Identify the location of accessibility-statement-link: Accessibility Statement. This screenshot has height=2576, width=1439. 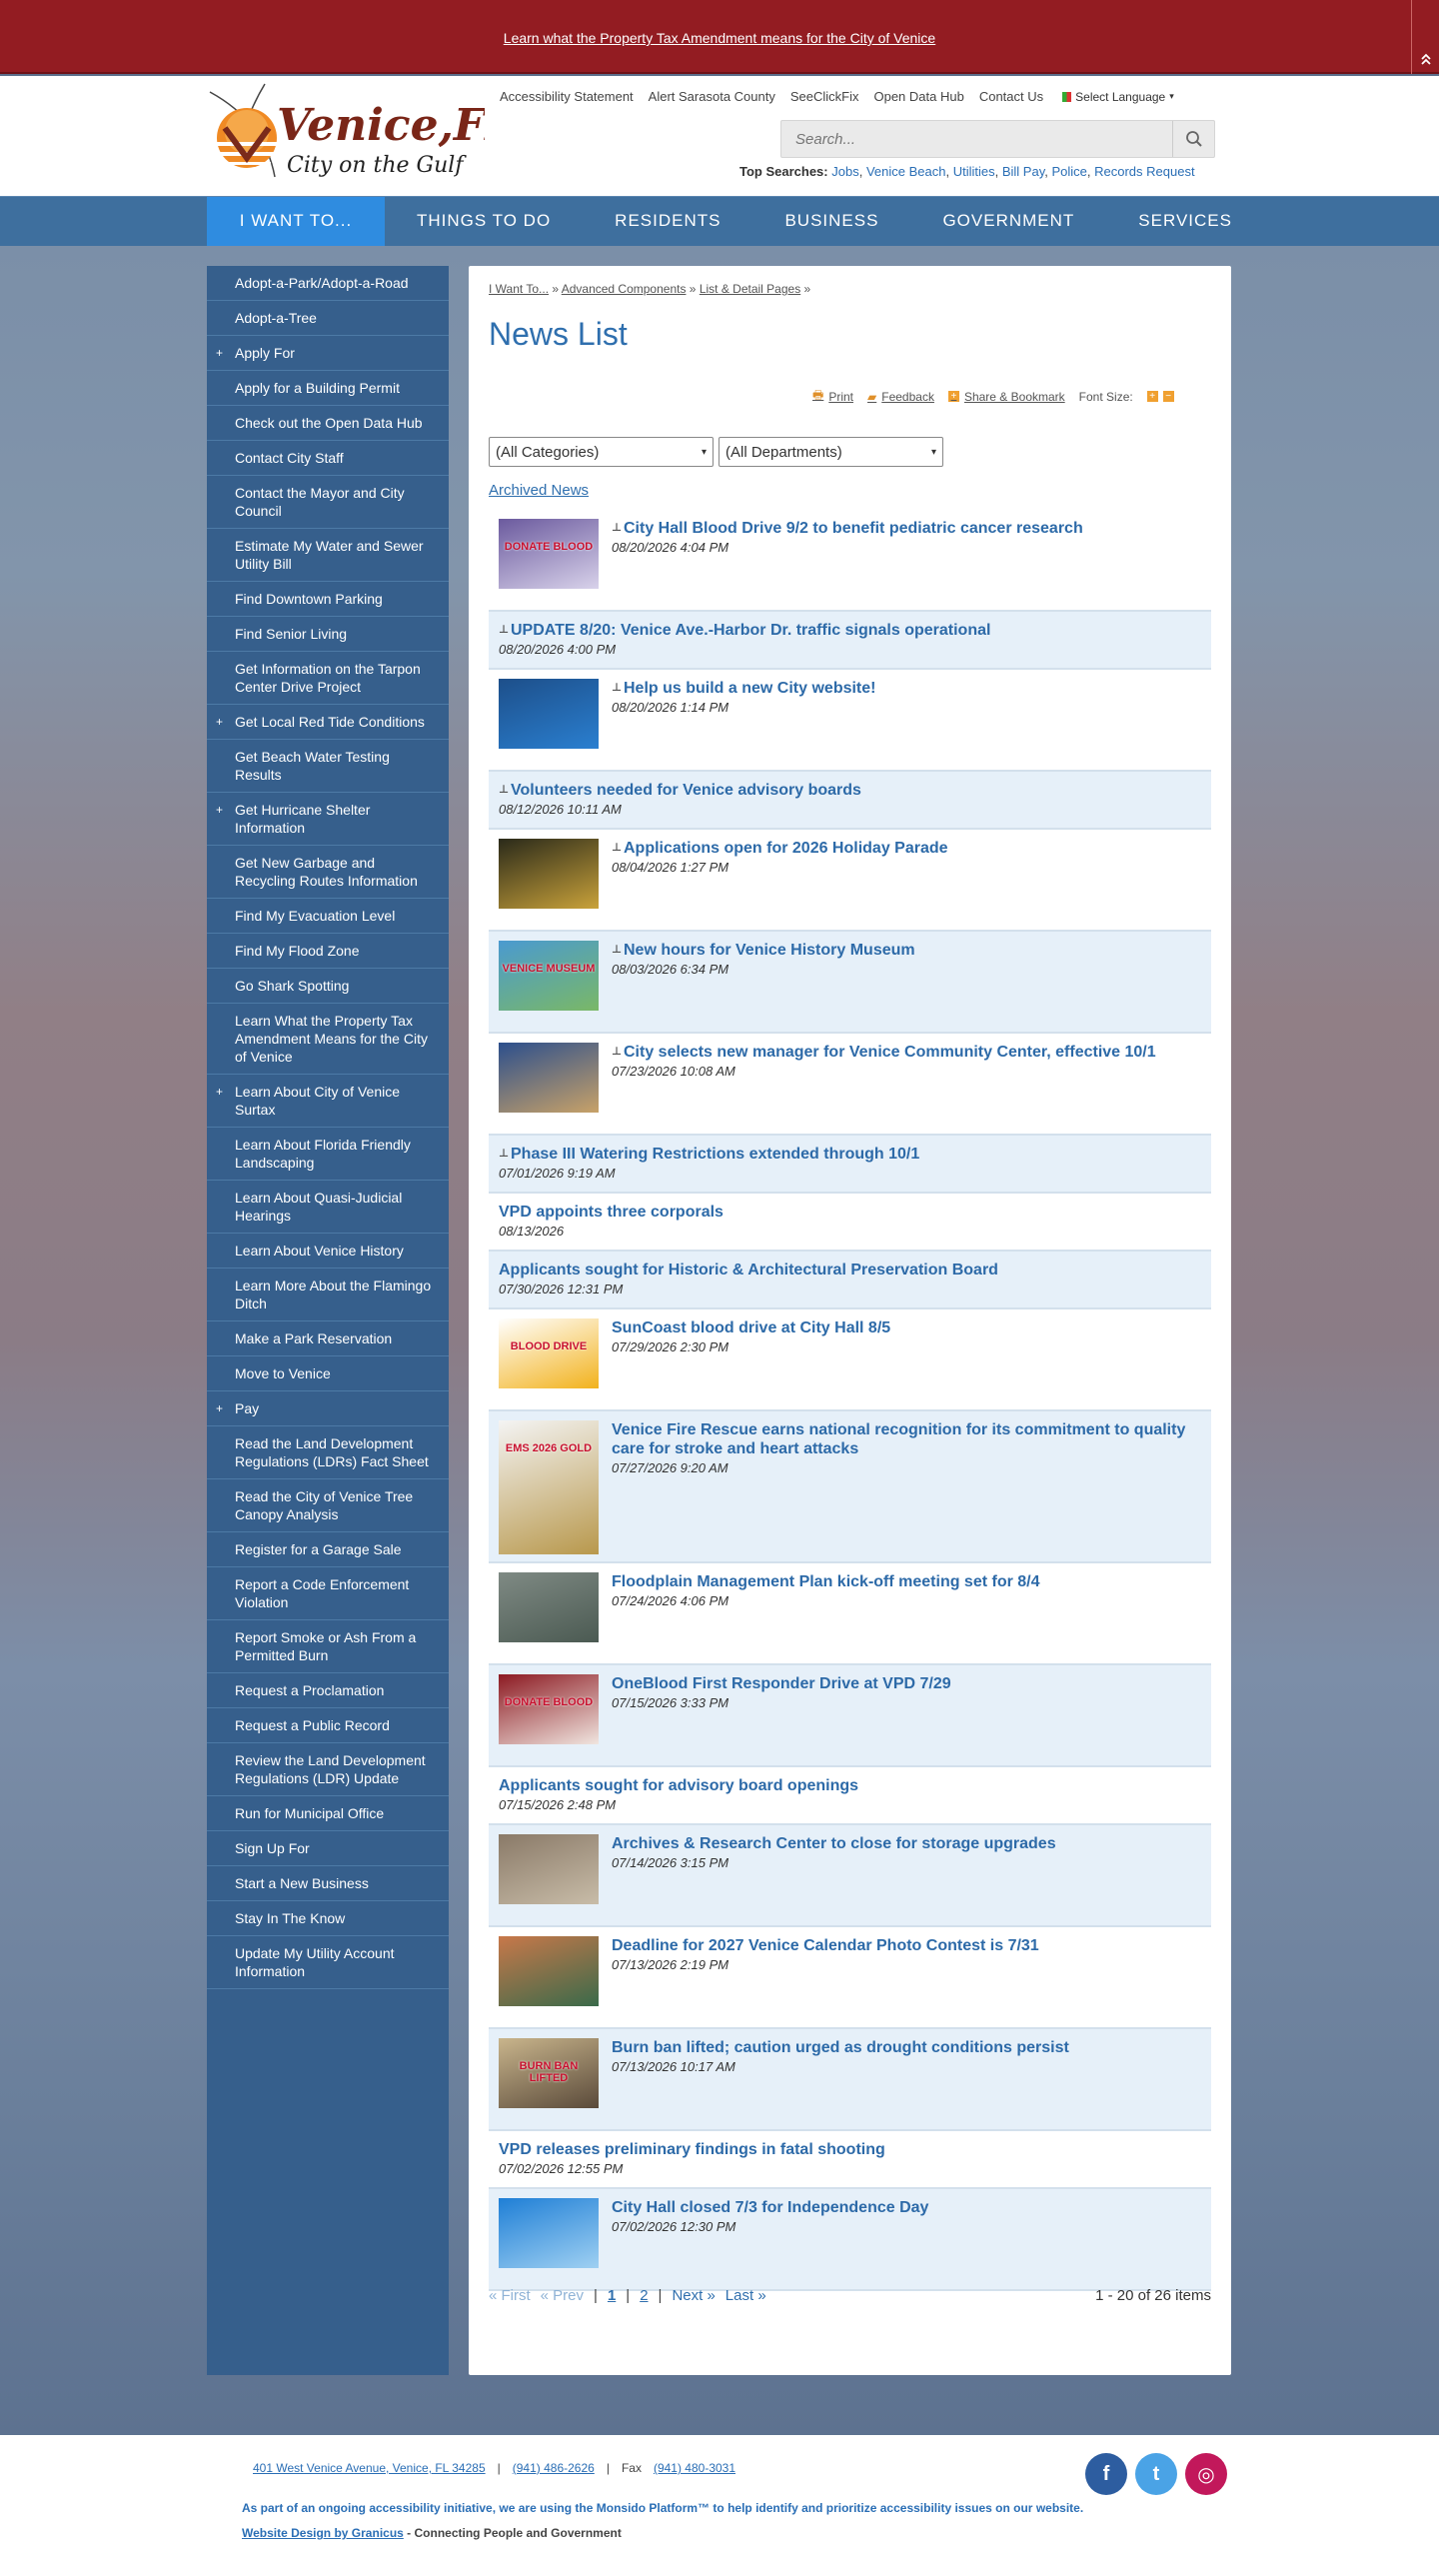
(567, 97).